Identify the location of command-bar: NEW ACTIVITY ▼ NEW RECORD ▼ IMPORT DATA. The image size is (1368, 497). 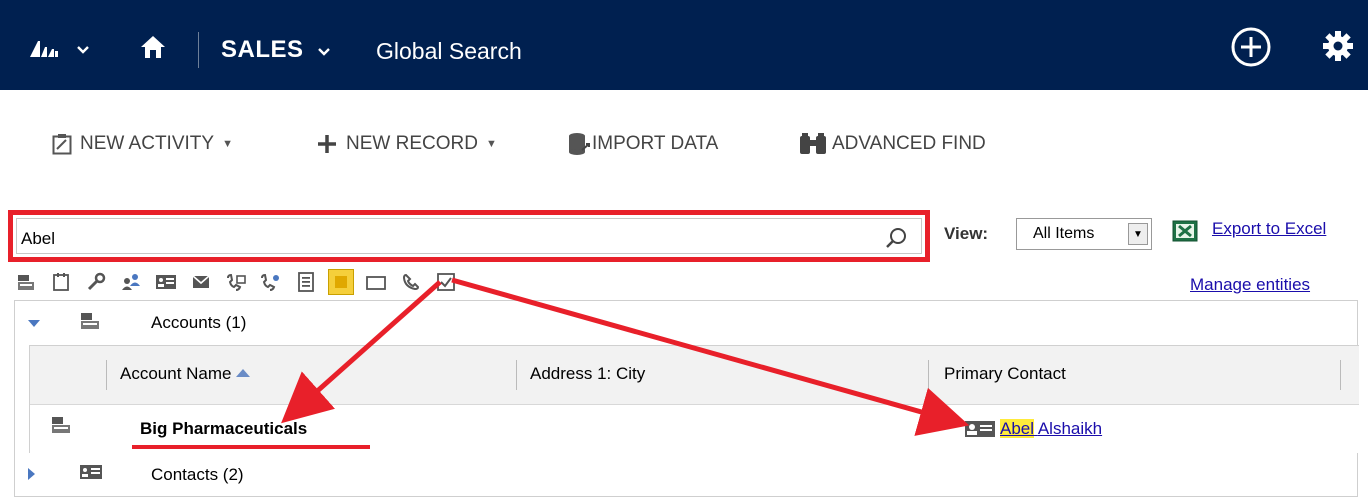
(684, 144).